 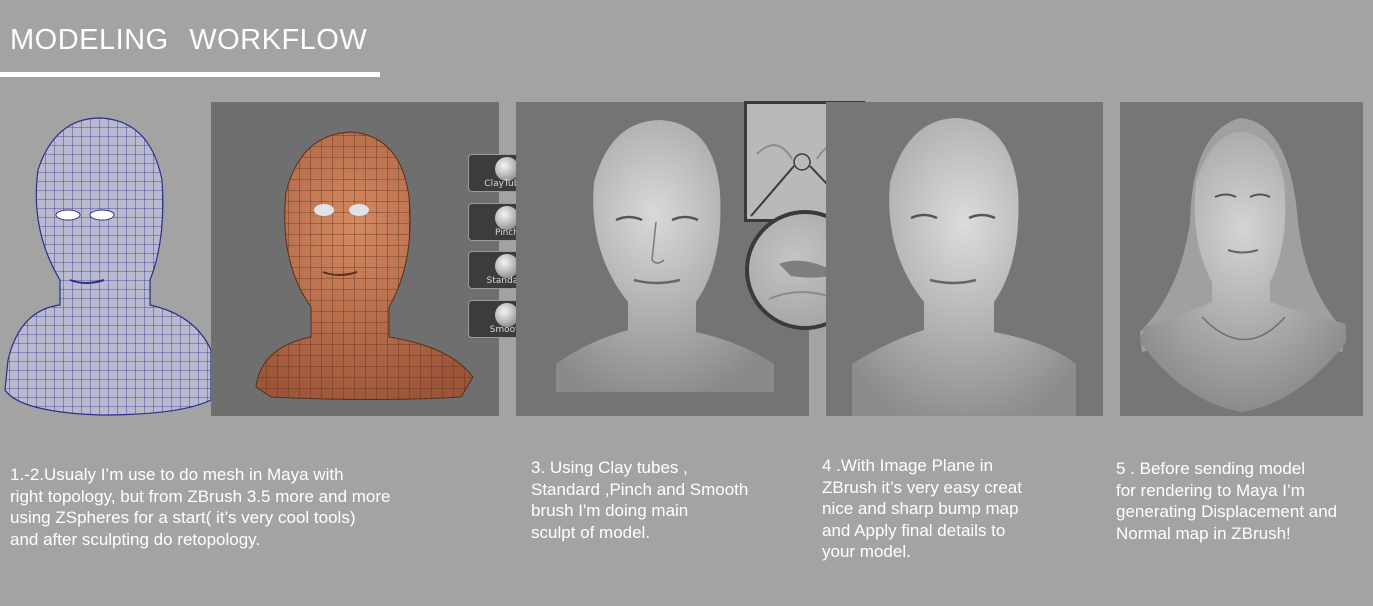 What do you see at coordinates (135, 539) in the screenshot?
I see `description-line: and after sculpting do retopology.` at bounding box center [135, 539].